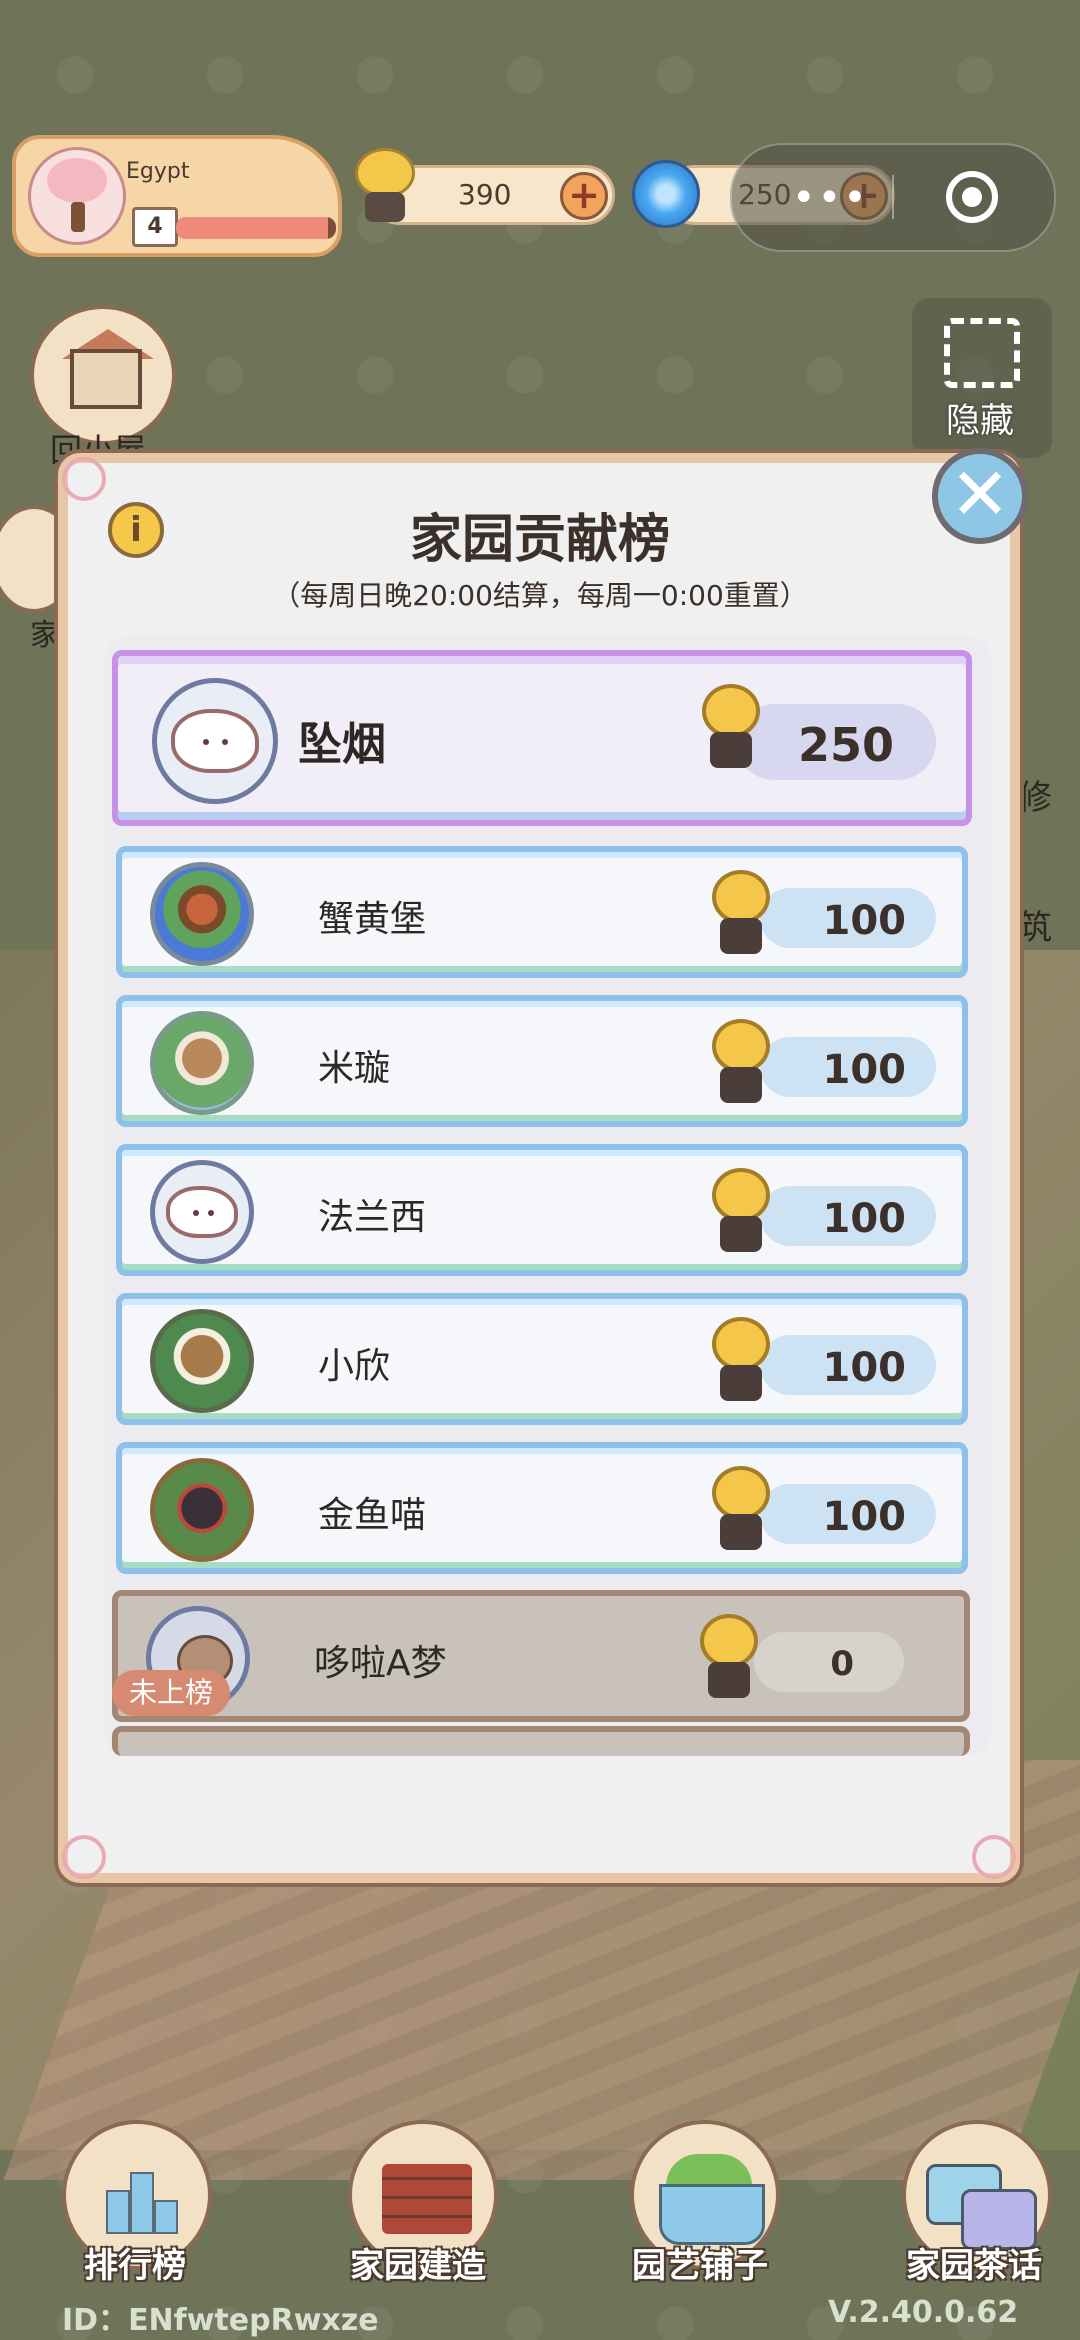 The image size is (1080, 2340). What do you see at coordinates (342, 744) in the screenshot?
I see `user-name: 坠烟` at bounding box center [342, 744].